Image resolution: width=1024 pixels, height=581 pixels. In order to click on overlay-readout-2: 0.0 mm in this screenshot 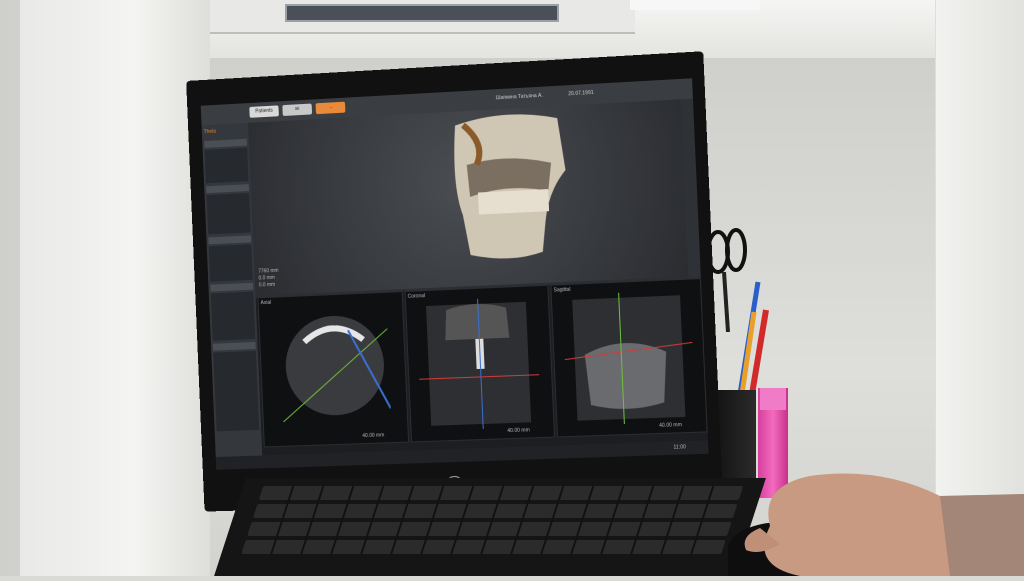, I will do `click(267, 285)`.